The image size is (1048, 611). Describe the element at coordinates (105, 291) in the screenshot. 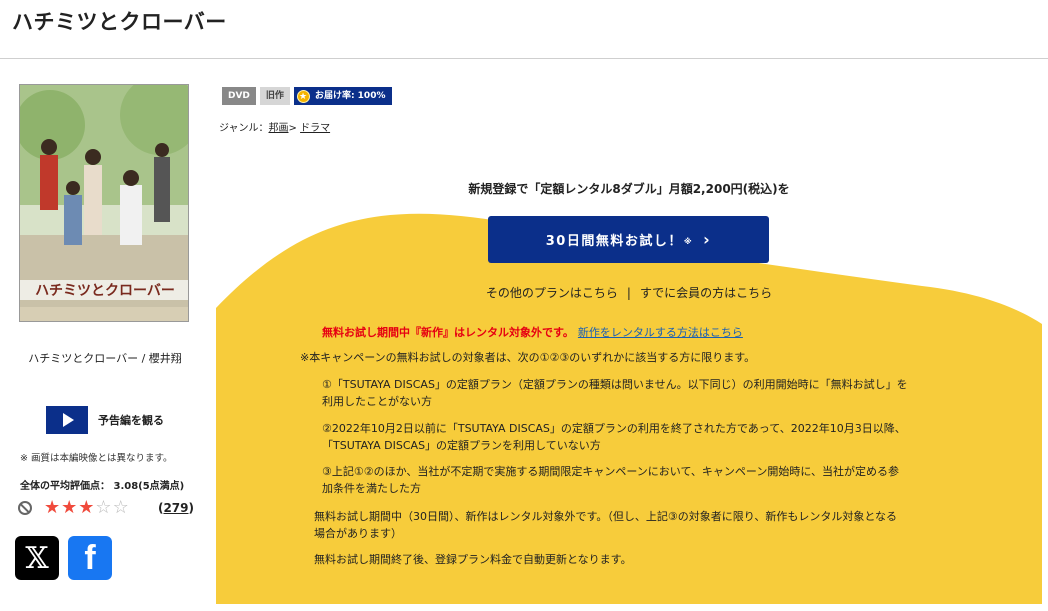

I see `svg-text: ハチミツとクローバー` at that location.